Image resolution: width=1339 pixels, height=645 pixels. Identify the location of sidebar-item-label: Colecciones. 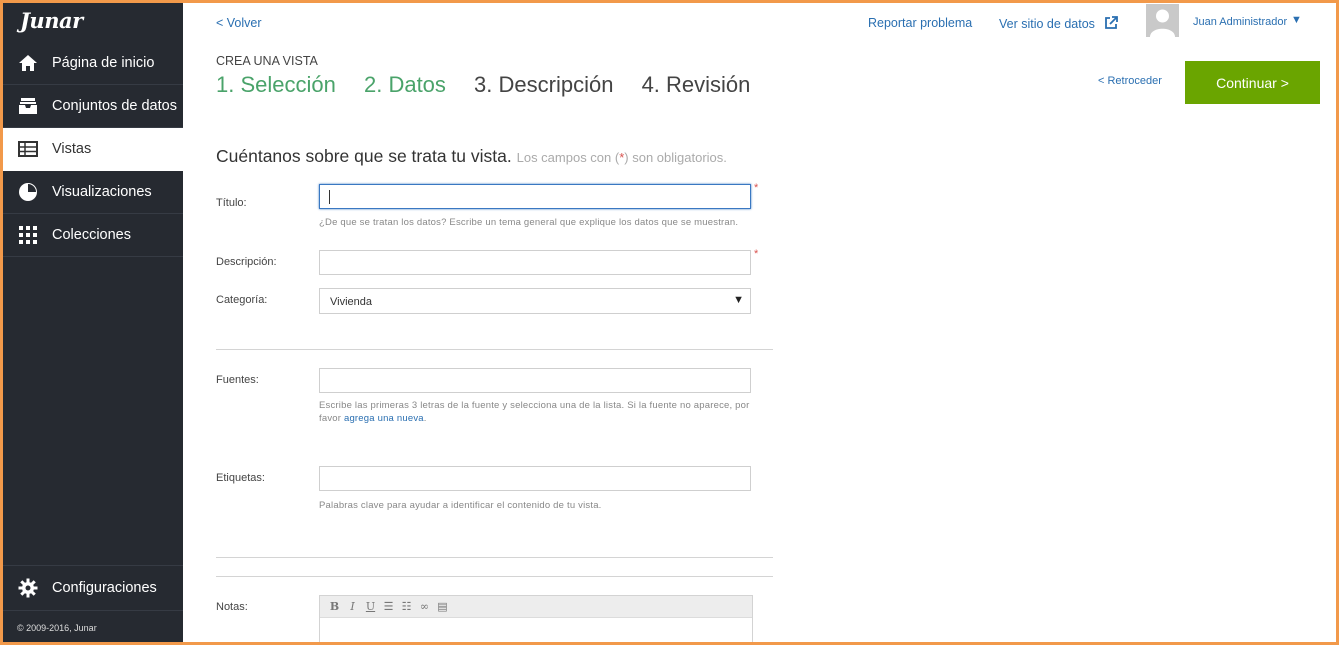
(91, 235).